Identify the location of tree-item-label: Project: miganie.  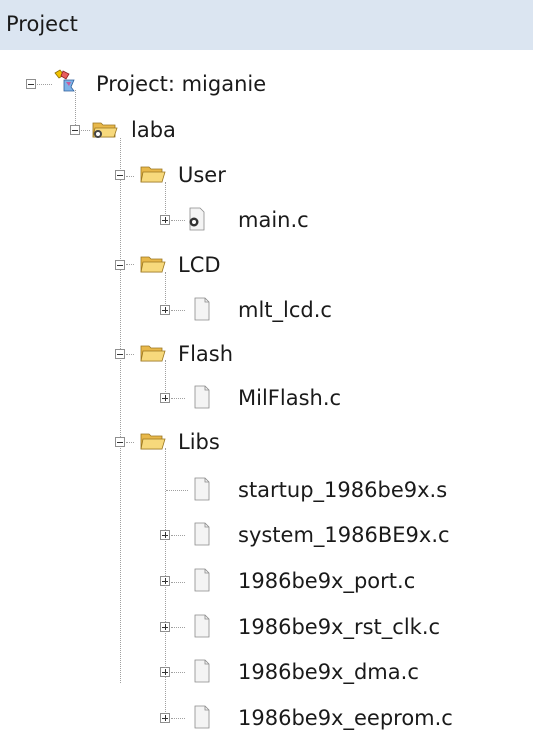
(181, 84).